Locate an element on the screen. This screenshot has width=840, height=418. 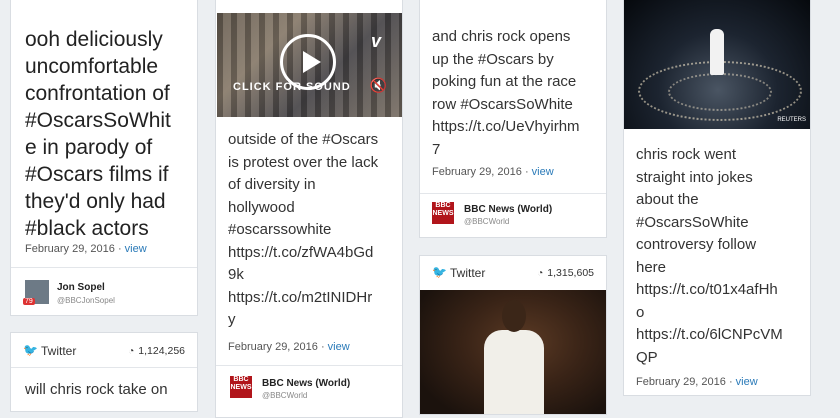
vine-icon: v is located at coordinates (375, 41).